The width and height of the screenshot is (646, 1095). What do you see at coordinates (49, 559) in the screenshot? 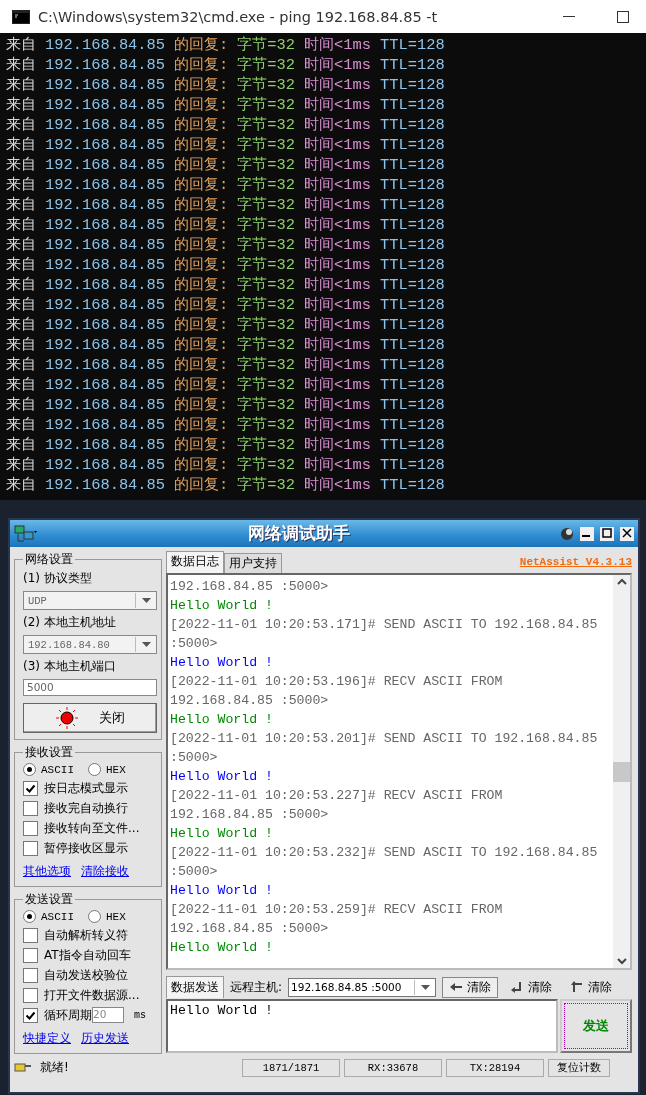
I see `group-title: 网络设置` at bounding box center [49, 559].